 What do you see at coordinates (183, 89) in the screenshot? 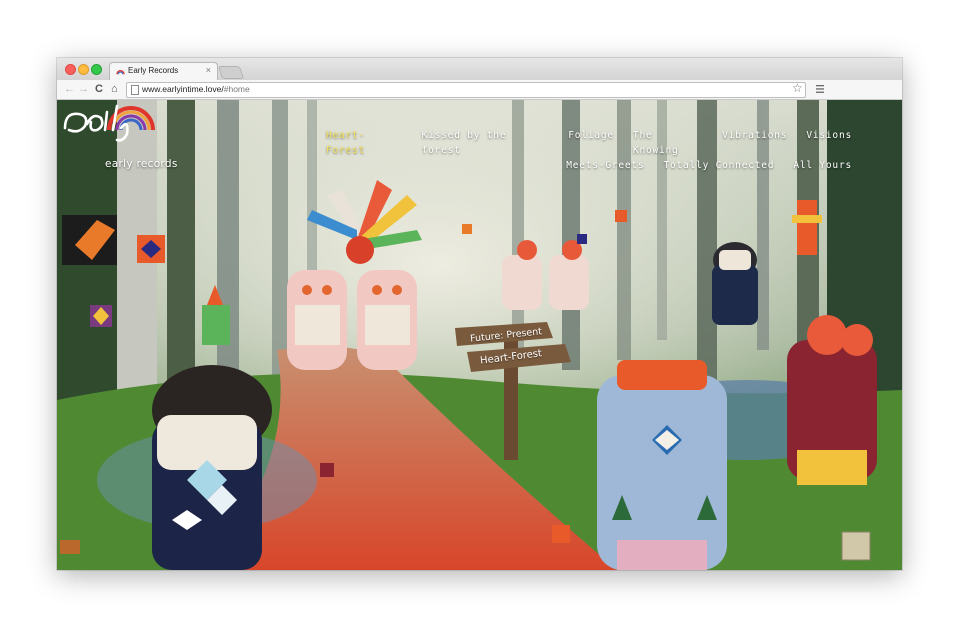
I see `url-host: www.earlyintime.love/` at bounding box center [183, 89].